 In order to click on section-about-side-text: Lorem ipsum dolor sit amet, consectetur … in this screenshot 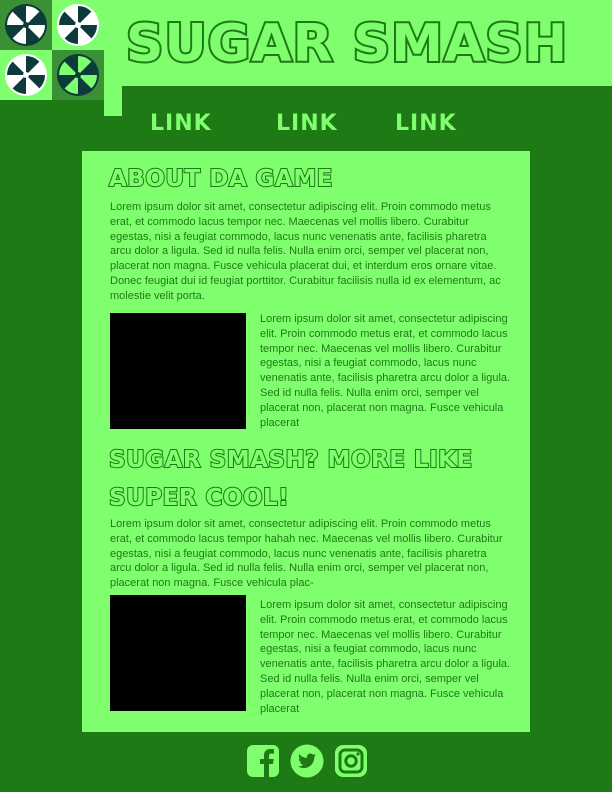, I will do `click(385, 371)`.